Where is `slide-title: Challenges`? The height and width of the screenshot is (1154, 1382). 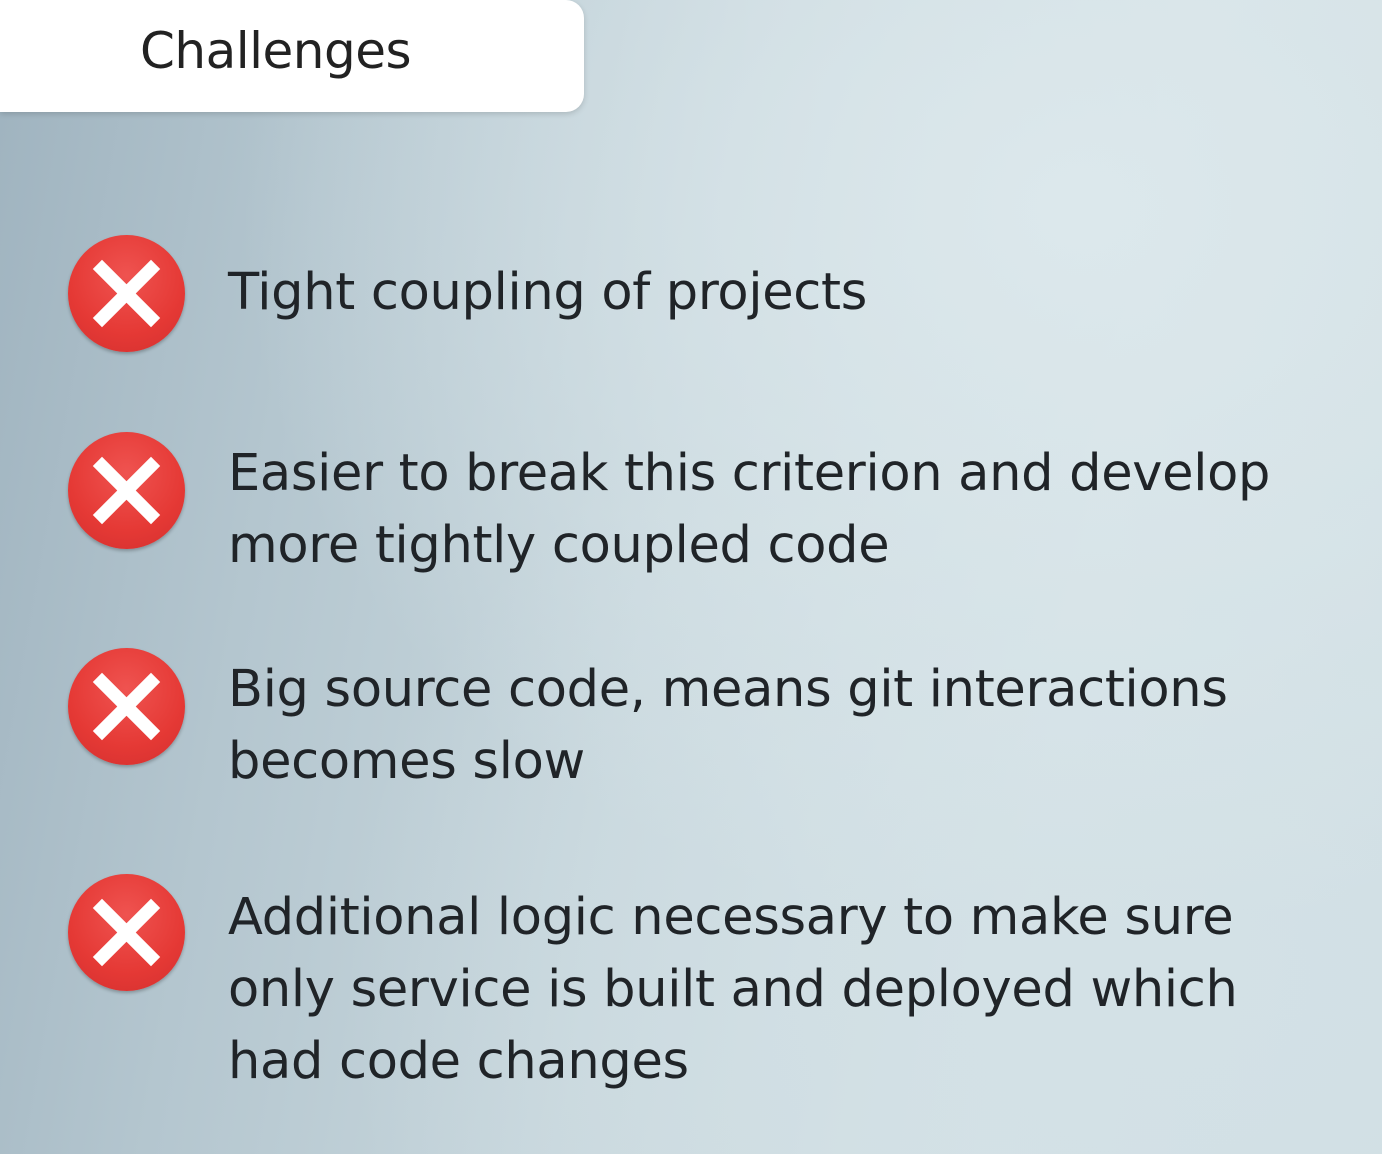 slide-title: Challenges is located at coordinates (276, 51).